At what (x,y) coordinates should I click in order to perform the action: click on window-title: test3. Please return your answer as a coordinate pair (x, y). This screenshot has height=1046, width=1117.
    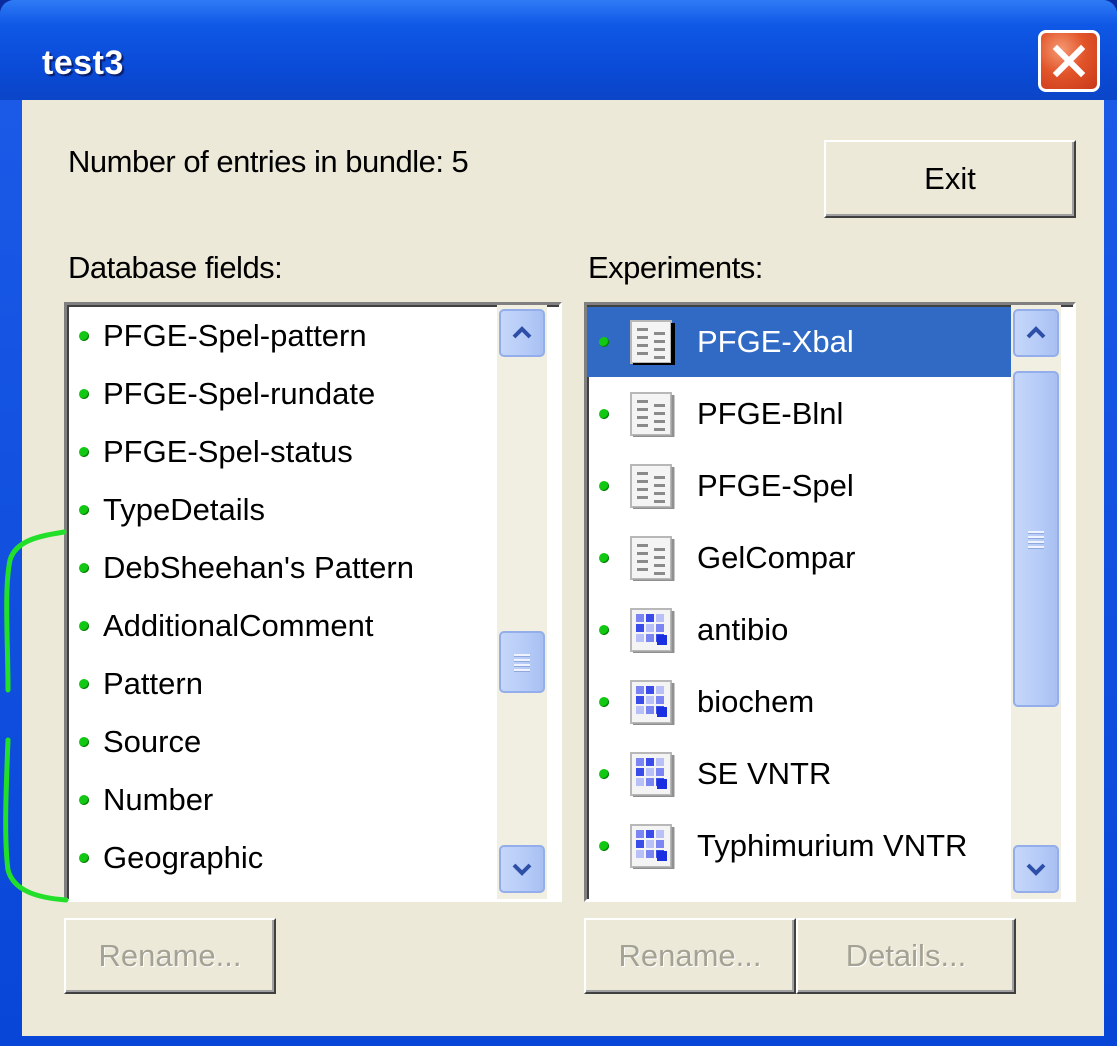
    Looking at the image, I should click on (83, 63).